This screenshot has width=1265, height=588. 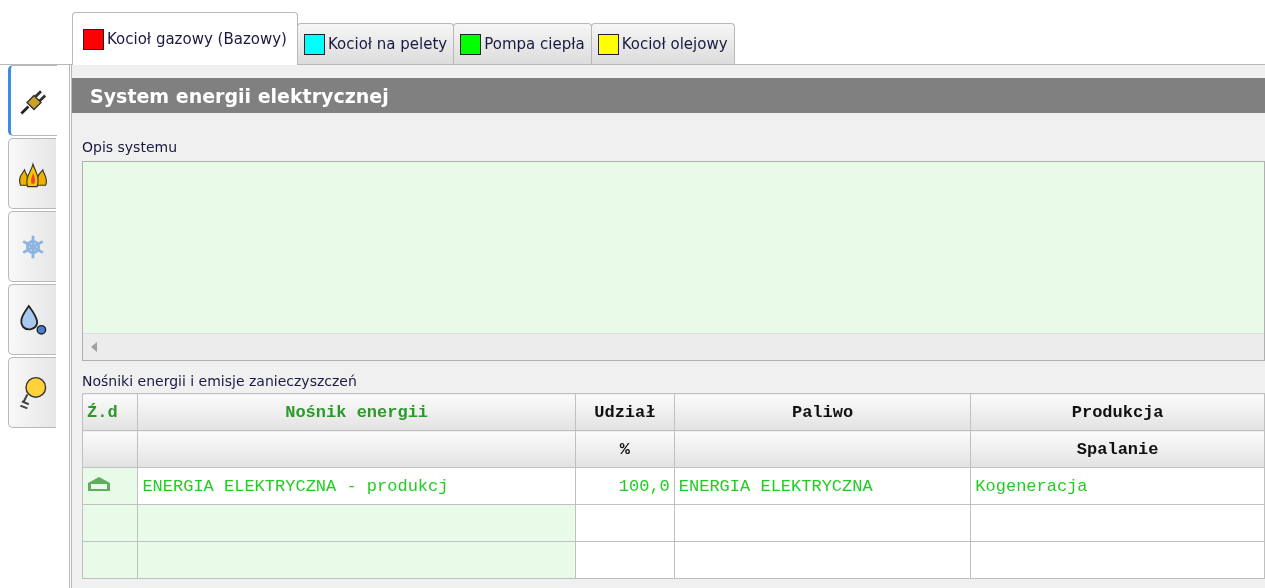 What do you see at coordinates (522, 43) in the screenshot?
I see `tab: Pompa ciepła` at bounding box center [522, 43].